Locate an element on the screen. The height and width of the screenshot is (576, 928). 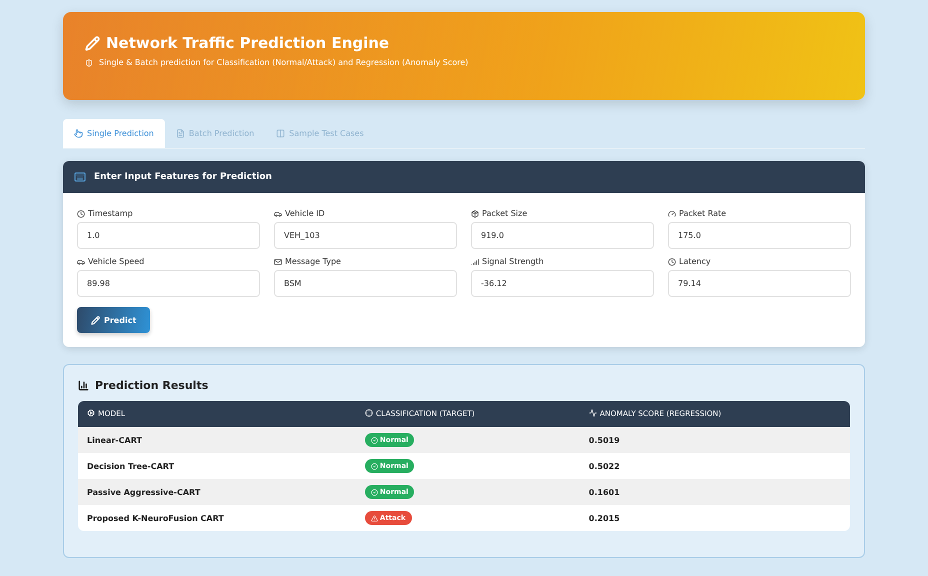
table-cell: Proposed K-NeuroFusion CART is located at coordinates (217, 518).